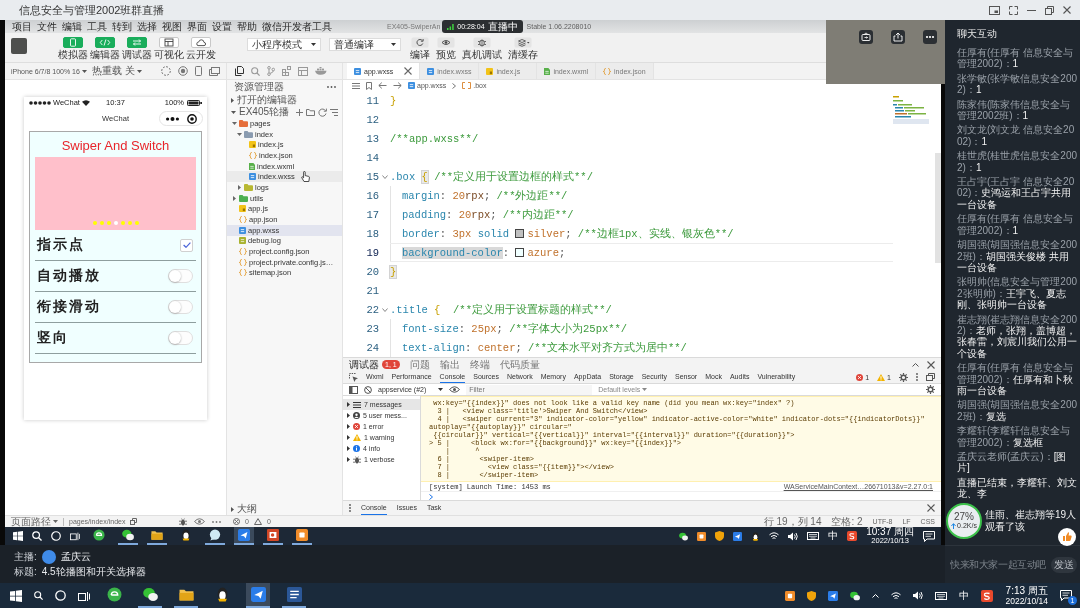  What do you see at coordinates (297, 26) in the screenshot?
I see `menu-item: 微信开发者工具` at bounding box center [297, 26].